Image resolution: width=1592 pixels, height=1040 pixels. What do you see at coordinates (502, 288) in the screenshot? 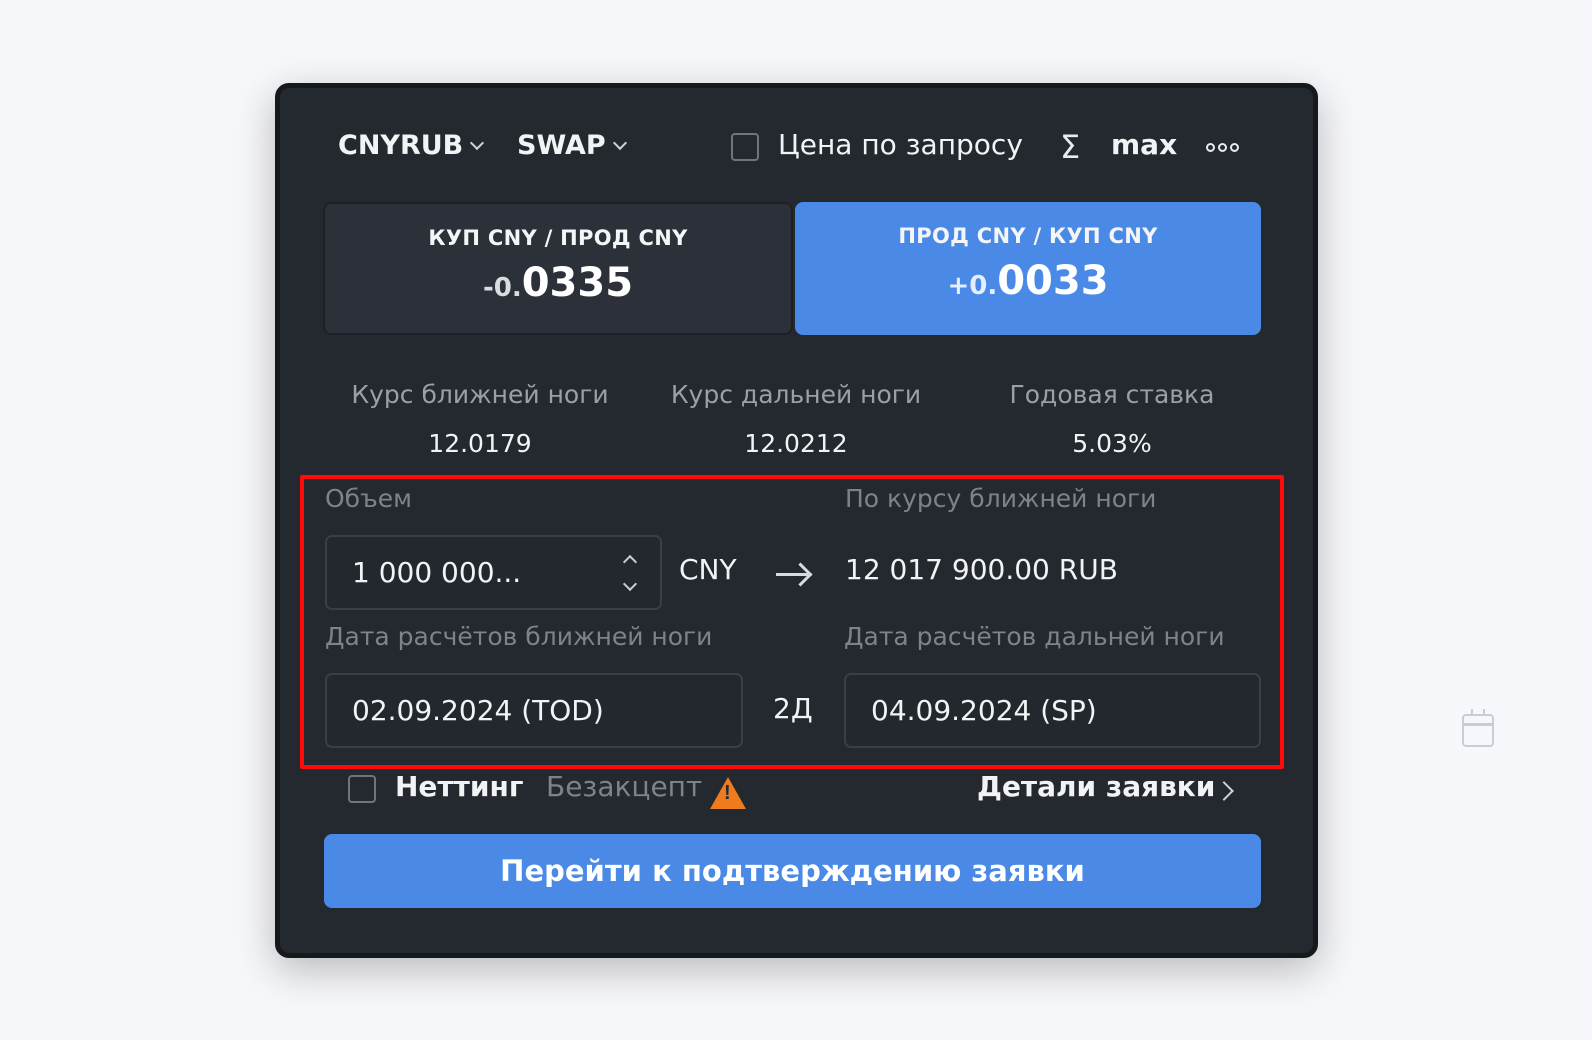
I see `value-prefix: -0.` at bounding box center [502, 288].